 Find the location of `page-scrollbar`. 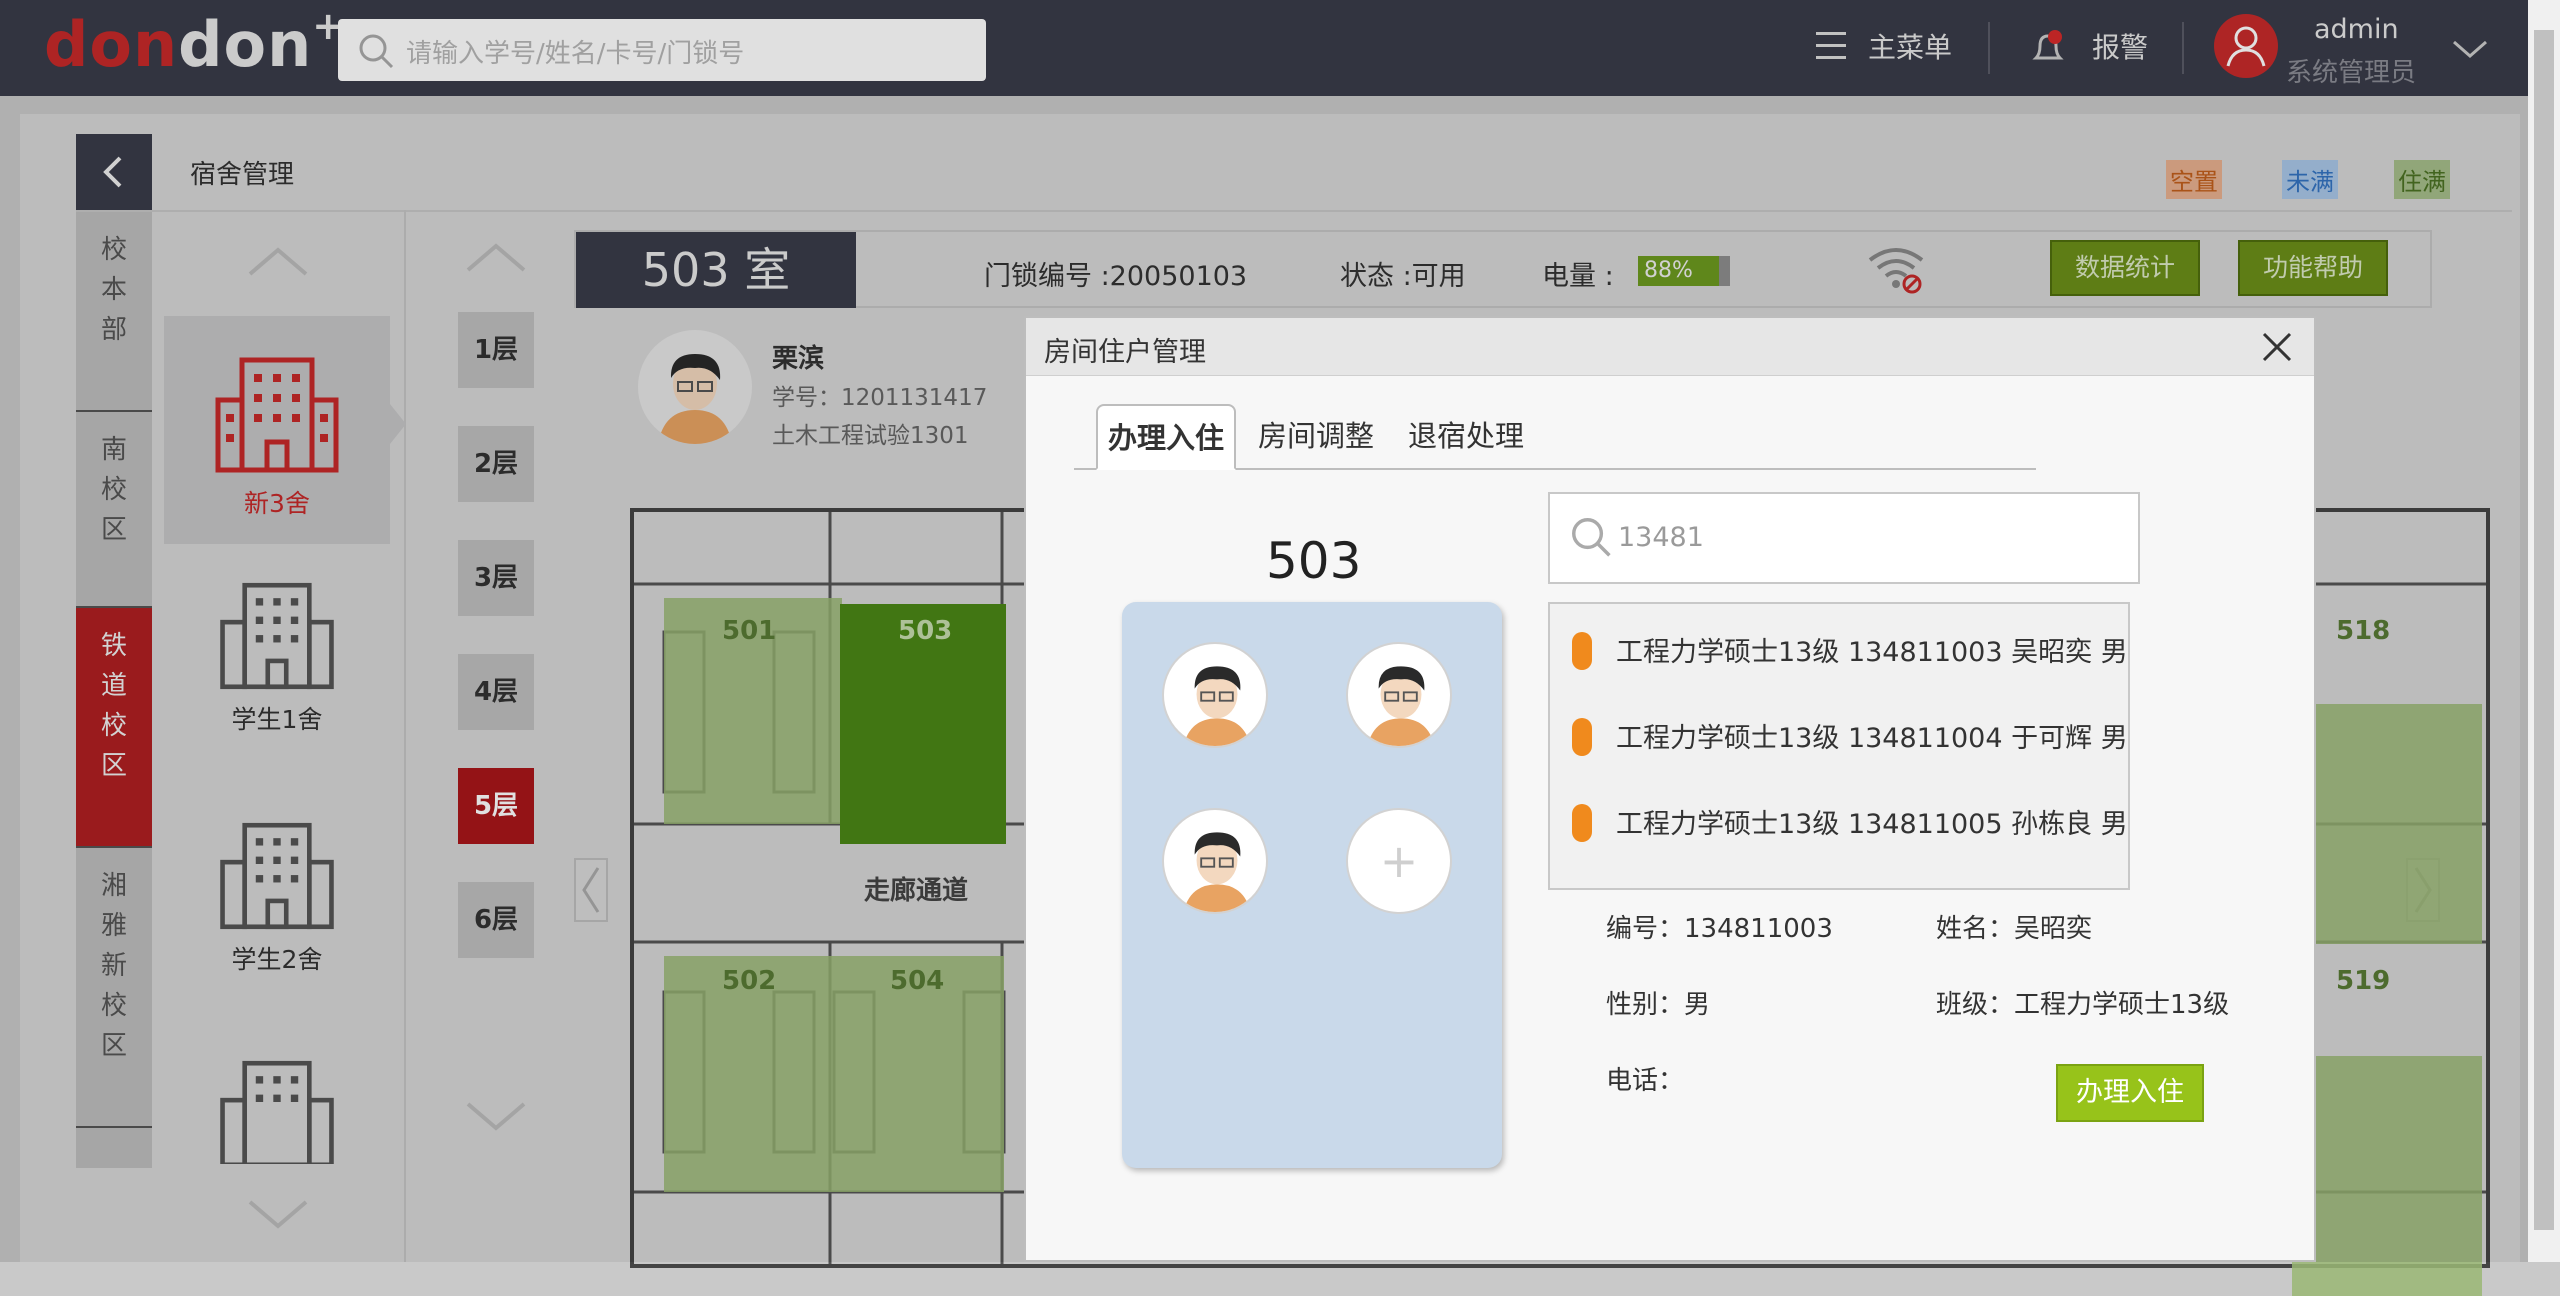

page-scrollbar is located at coordinates (2544, 631).